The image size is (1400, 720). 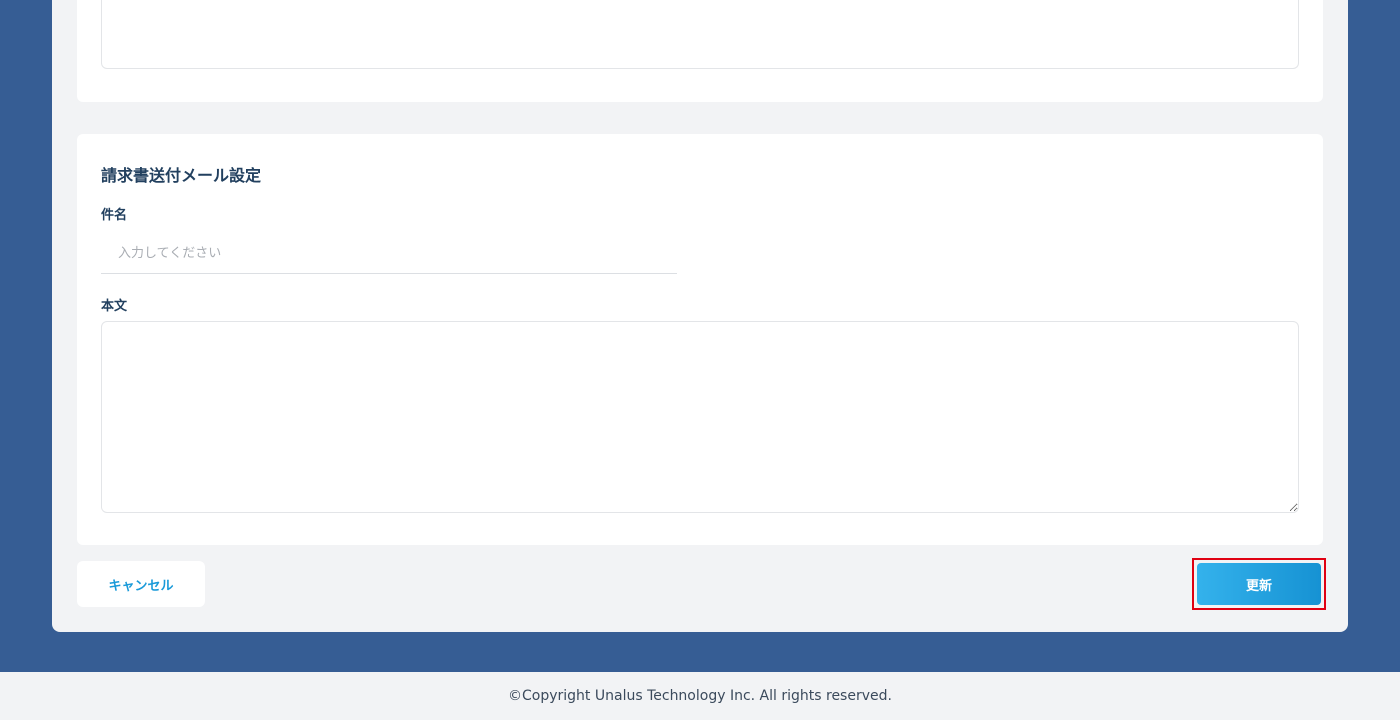 I want to click on update-button: 更新, so click(x=1259, y=584).